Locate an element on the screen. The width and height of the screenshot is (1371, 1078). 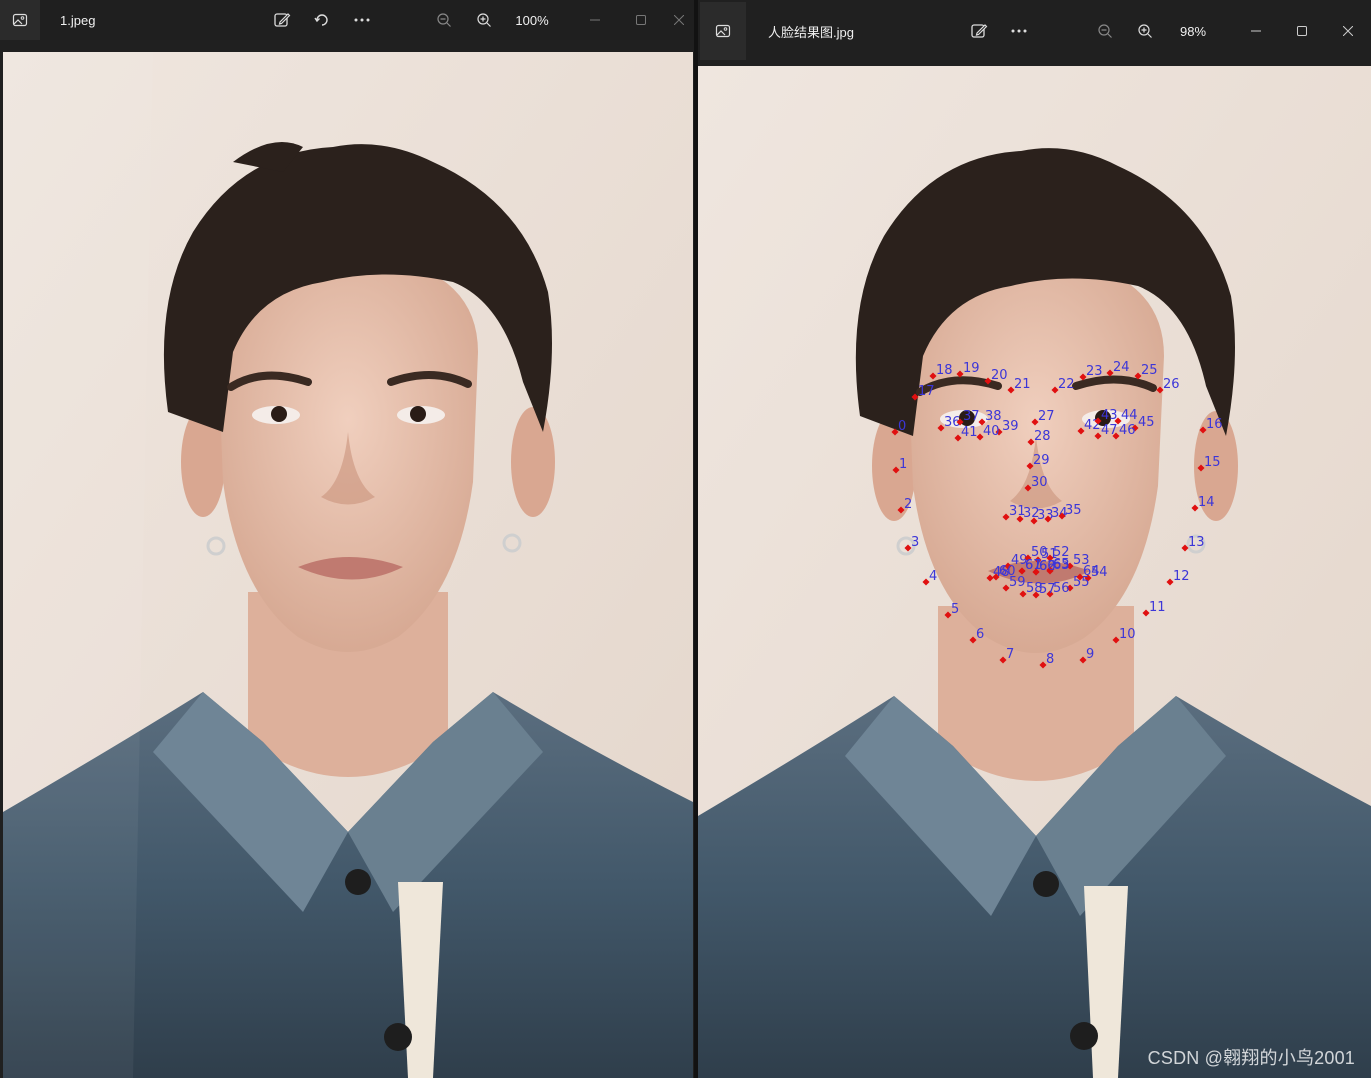
titlebar: 1.jpeg 100% is located at coordinates (347, 20).